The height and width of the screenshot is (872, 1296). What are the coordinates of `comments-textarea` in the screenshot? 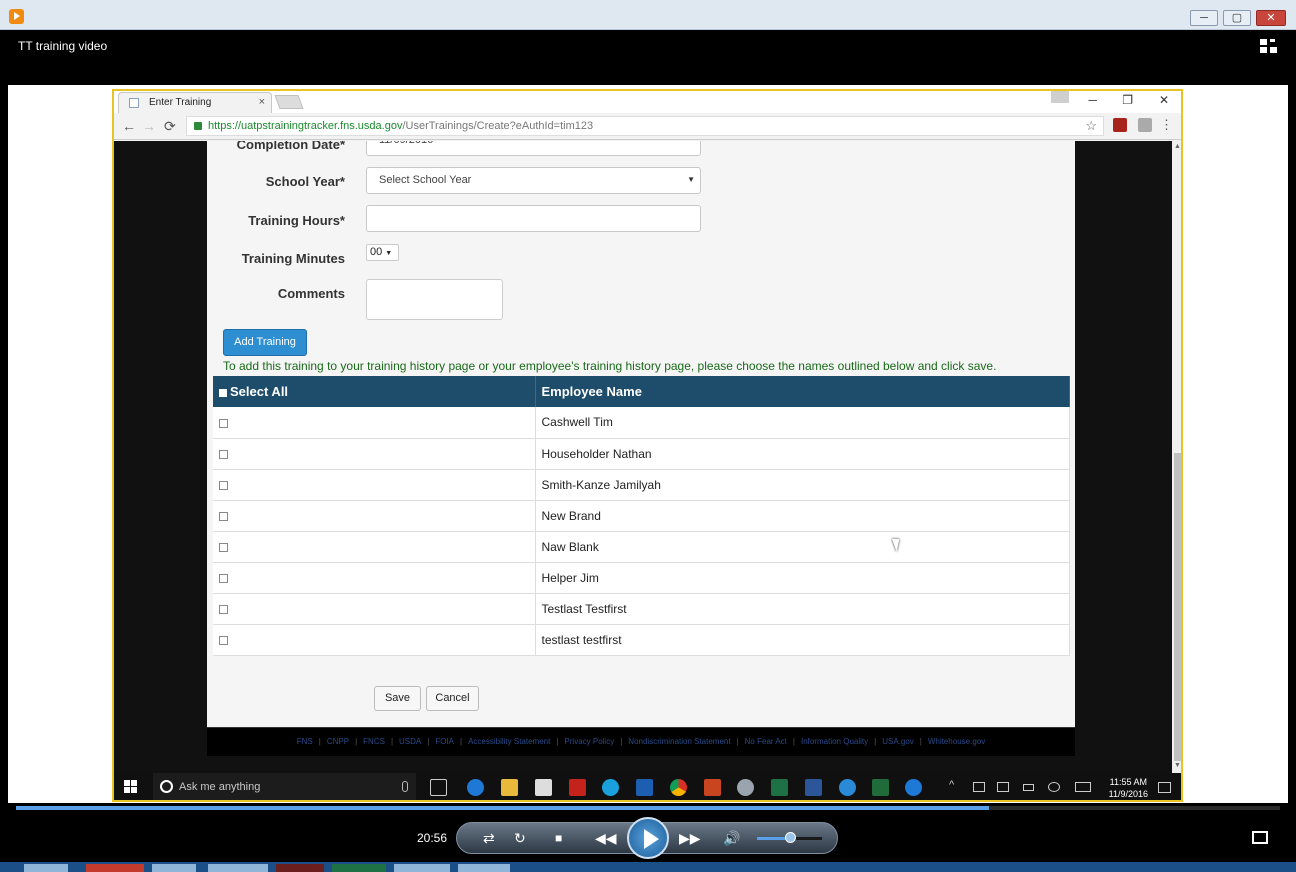 It's located at (434, 299).